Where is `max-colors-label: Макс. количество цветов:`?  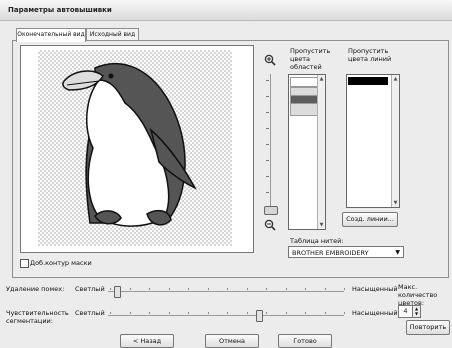
max-colors-label: Макс. количество цветов: is located at coordinates (418, 295).